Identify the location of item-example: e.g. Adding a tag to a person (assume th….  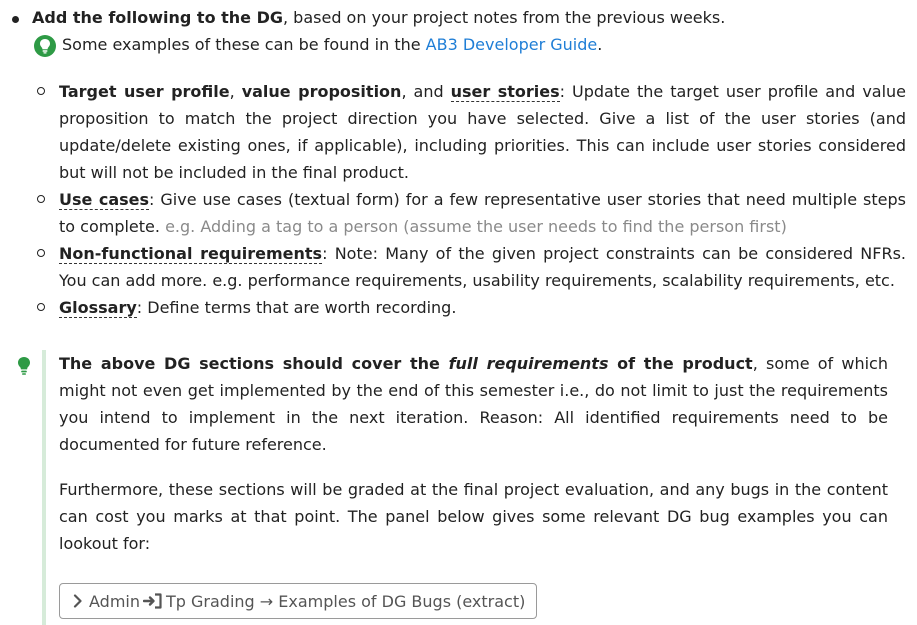
(476, 226).